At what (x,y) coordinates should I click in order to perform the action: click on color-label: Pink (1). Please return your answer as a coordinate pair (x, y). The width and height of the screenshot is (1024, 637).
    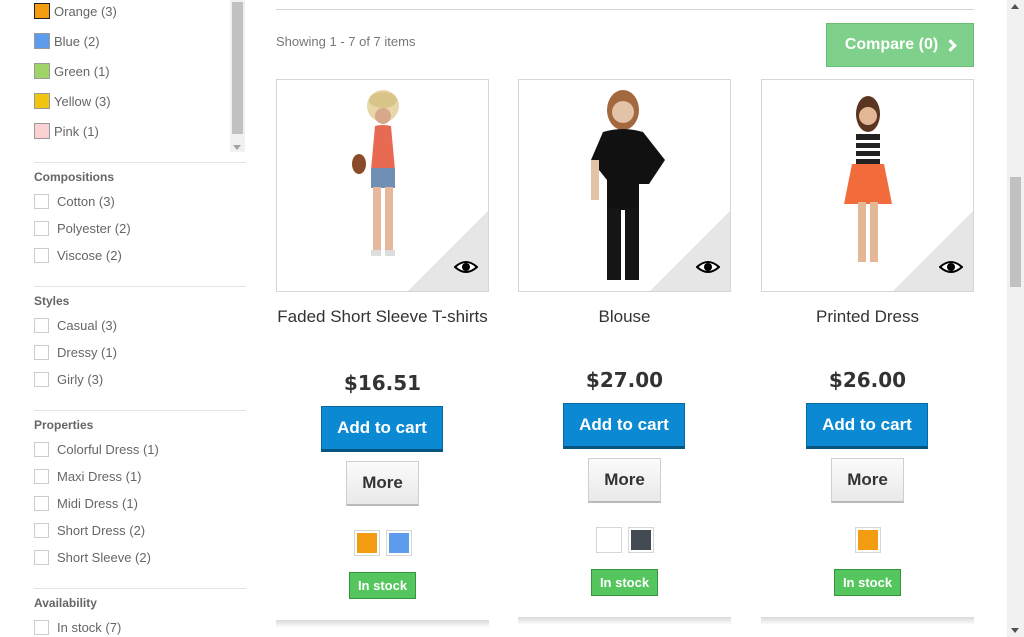
    Looking at the image, I should click on (76, 131).